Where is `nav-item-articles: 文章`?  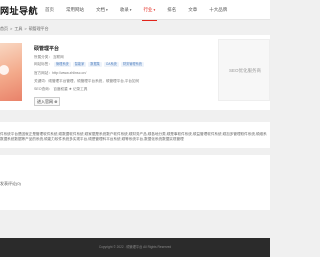 nav-item-articles: 文章 is located at coordinates (192, 10).